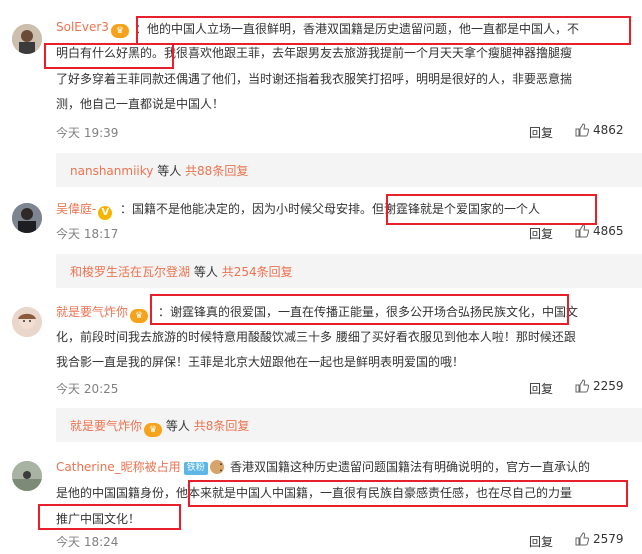 This screenshot has height=554, width=642. I want to click on verified-v-icon: V, so click(105, 213).